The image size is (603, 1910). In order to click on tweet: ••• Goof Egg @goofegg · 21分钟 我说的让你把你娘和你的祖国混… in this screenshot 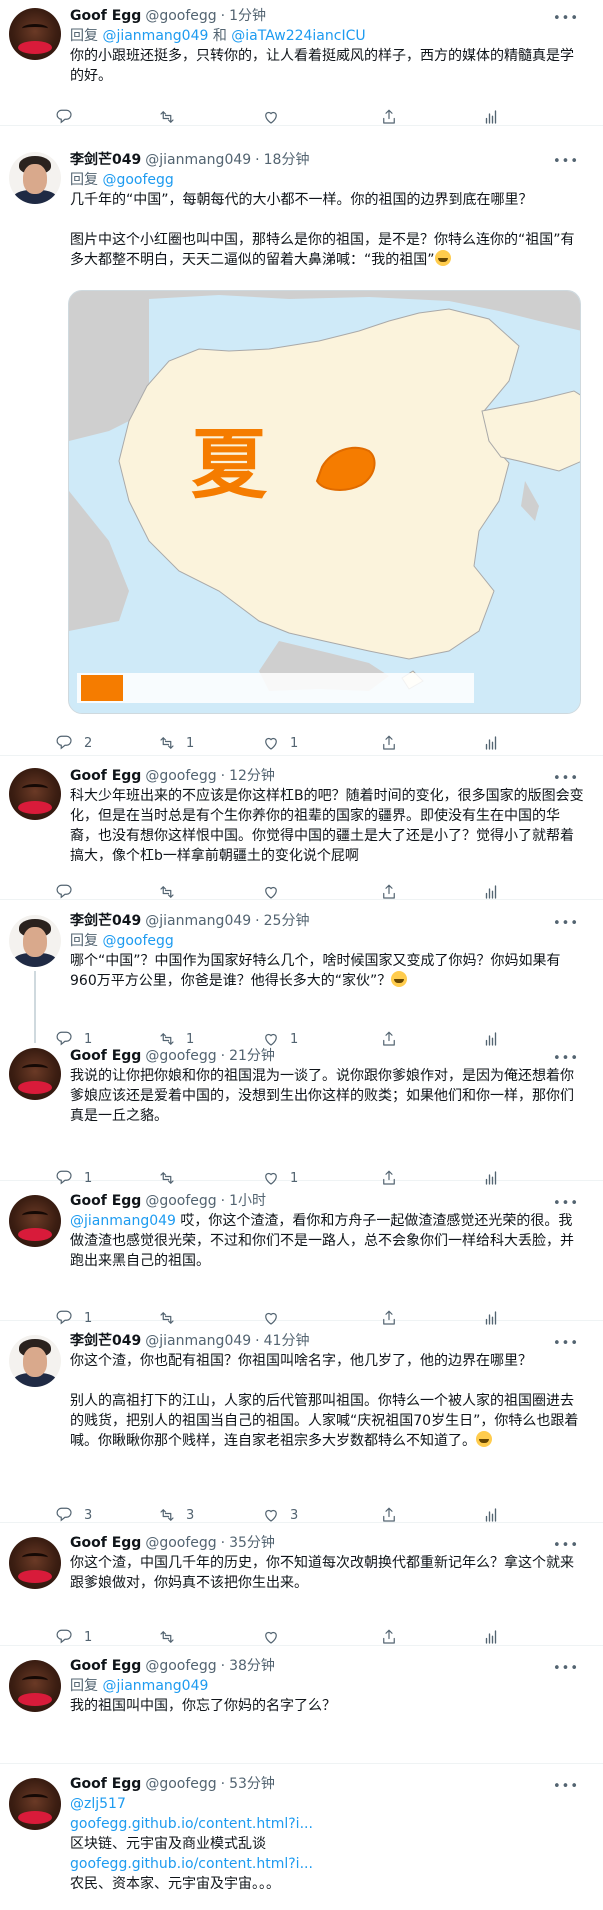, I will do `click(301, 1113)`.